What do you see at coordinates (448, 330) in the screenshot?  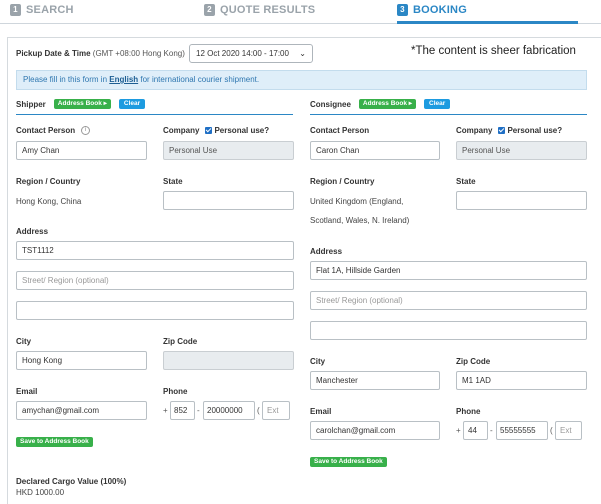 I see `consignee-address-line3` at bounding box center [448, 330].